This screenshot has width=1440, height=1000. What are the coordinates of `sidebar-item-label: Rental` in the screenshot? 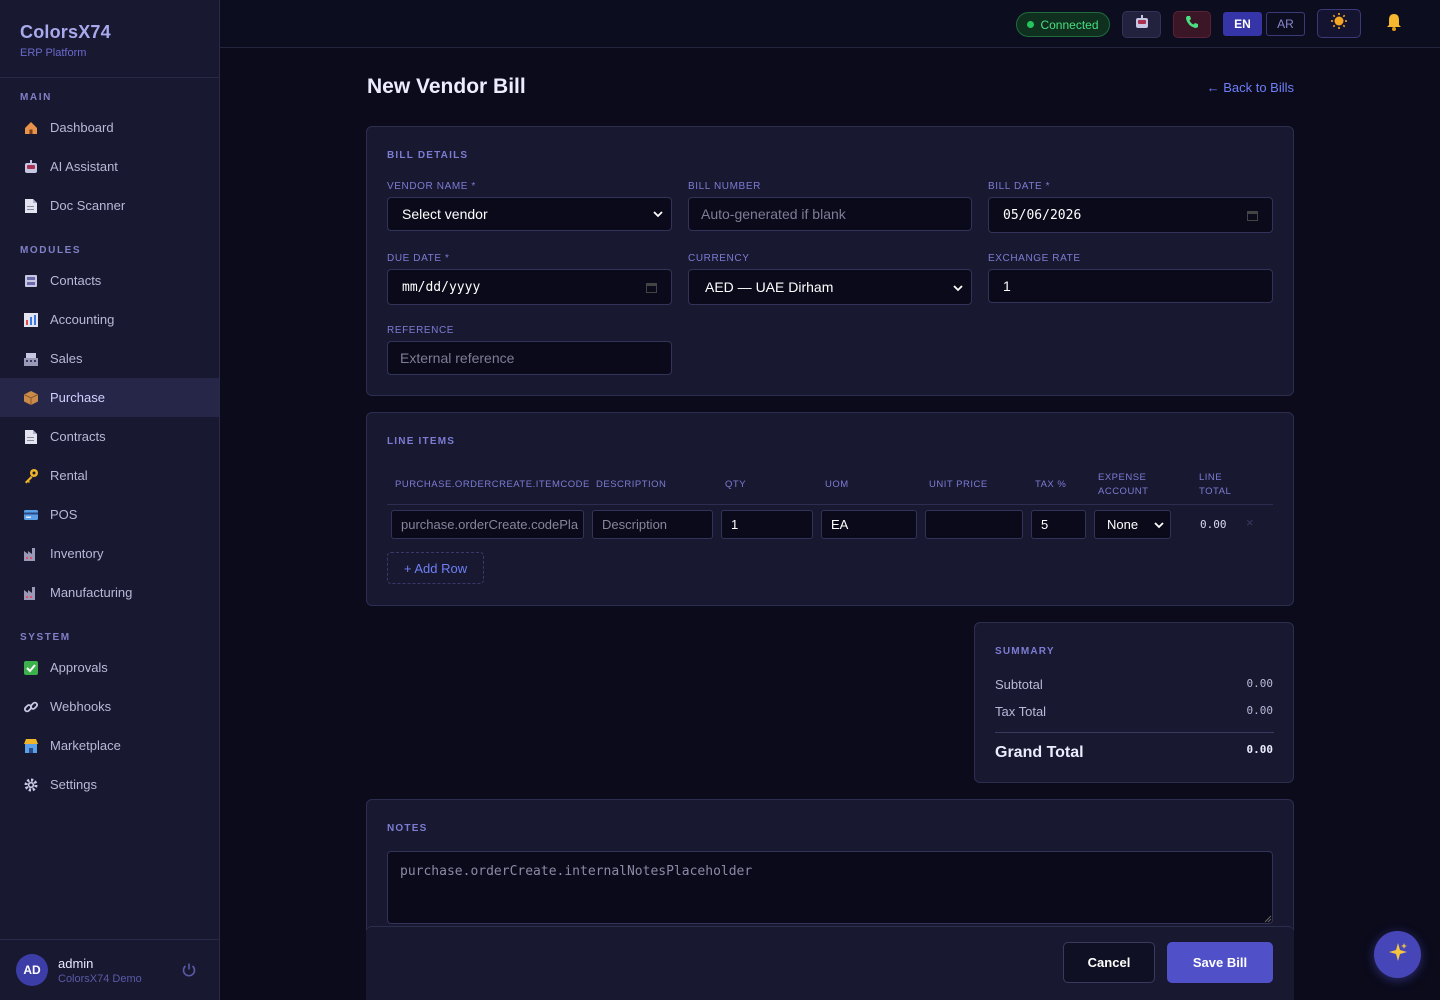 It's located at (69, 475).